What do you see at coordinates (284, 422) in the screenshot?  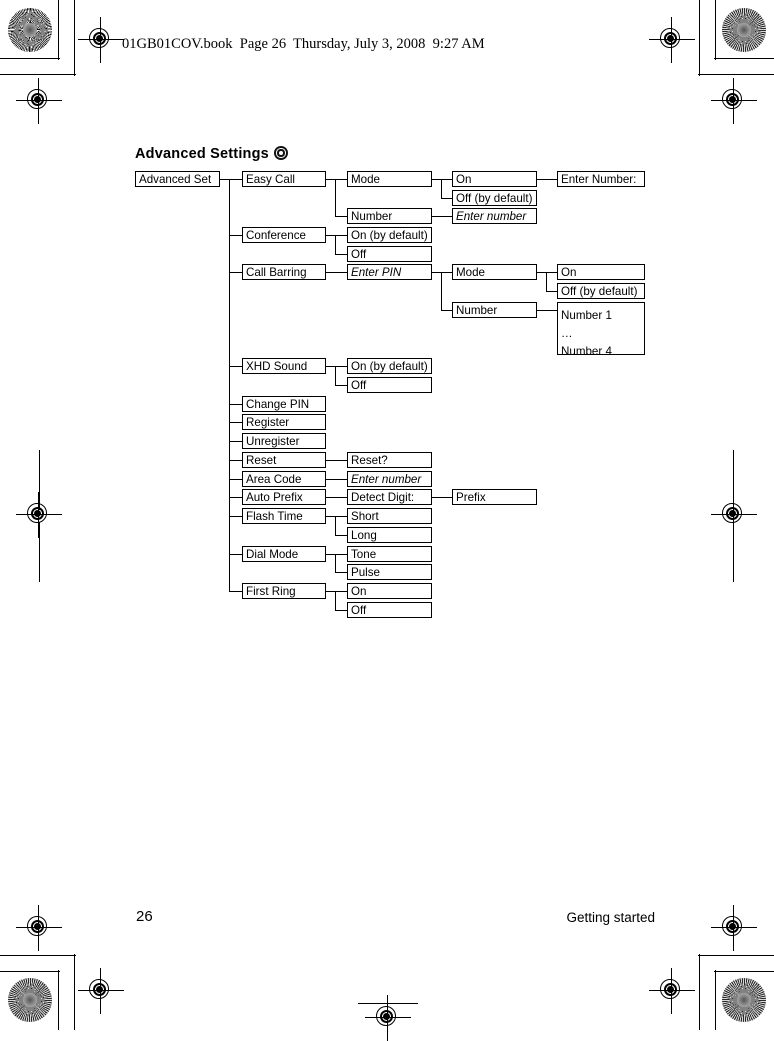 I see `node-register: Register` at bounding box center [284, 422].